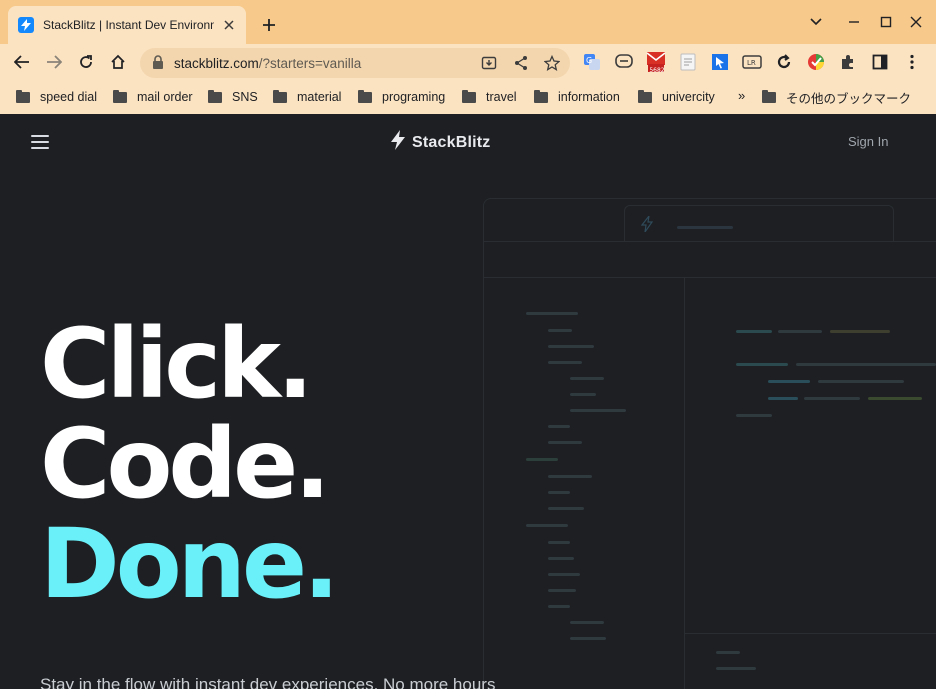 Image resolution: width=936 pixels, height=689 pixels. I want to click on install-app-icon, so click(489, 63).